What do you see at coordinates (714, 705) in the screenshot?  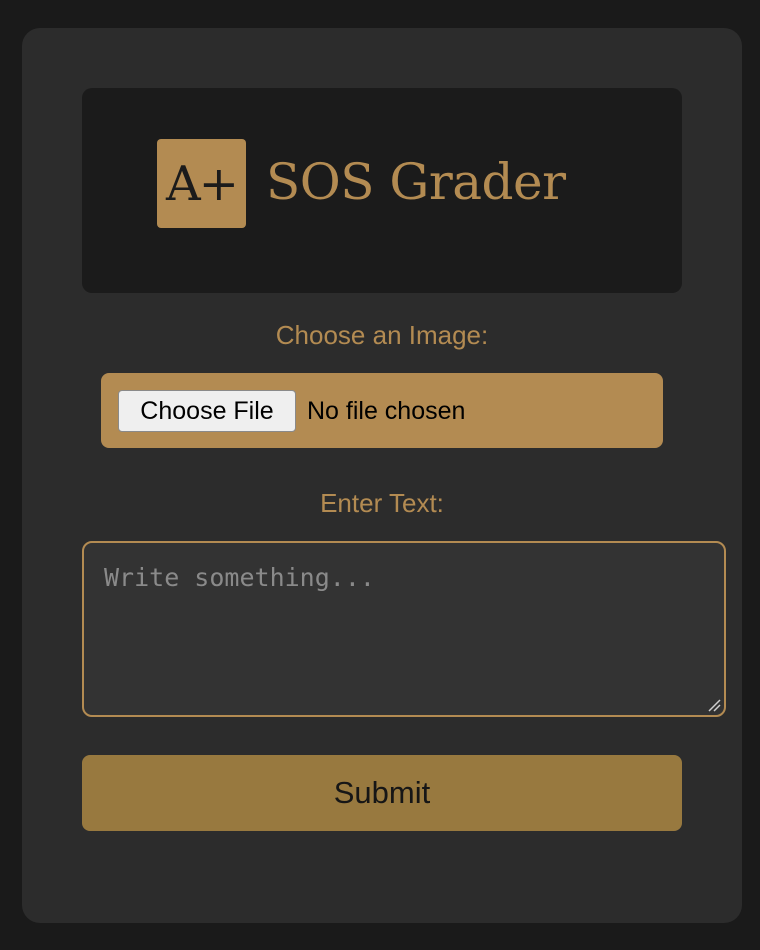 I see `resize-handle-icon` at bounding box center [714, 705].